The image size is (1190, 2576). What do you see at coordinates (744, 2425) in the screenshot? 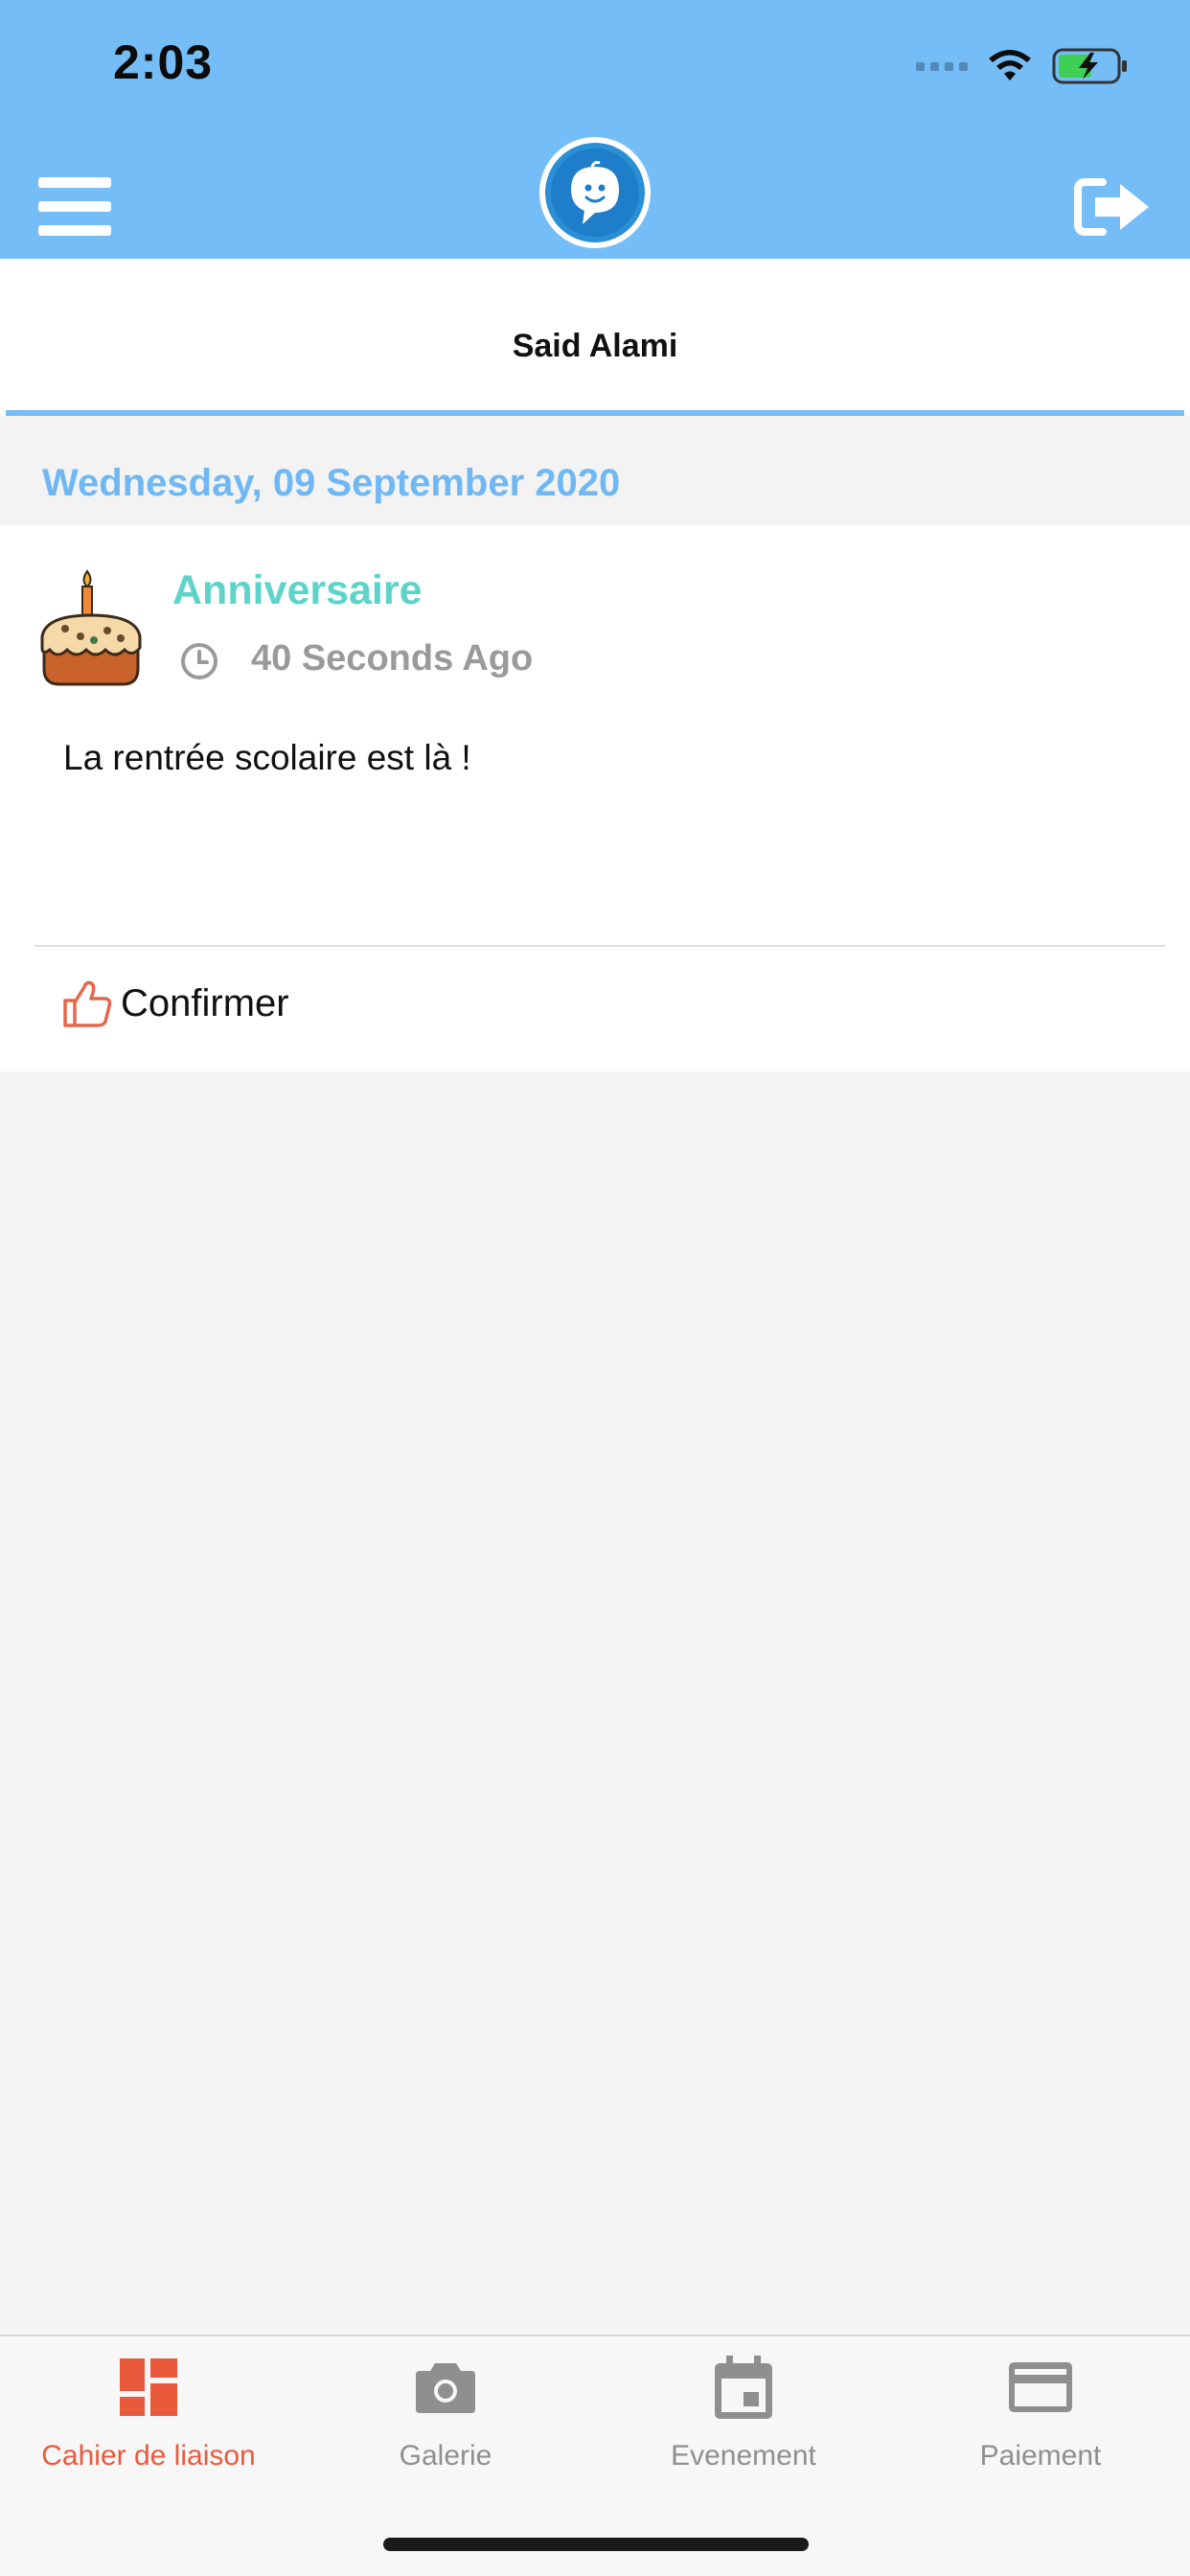
I see `tab-evenement: Evenement` at bounding box center [744, 2425].